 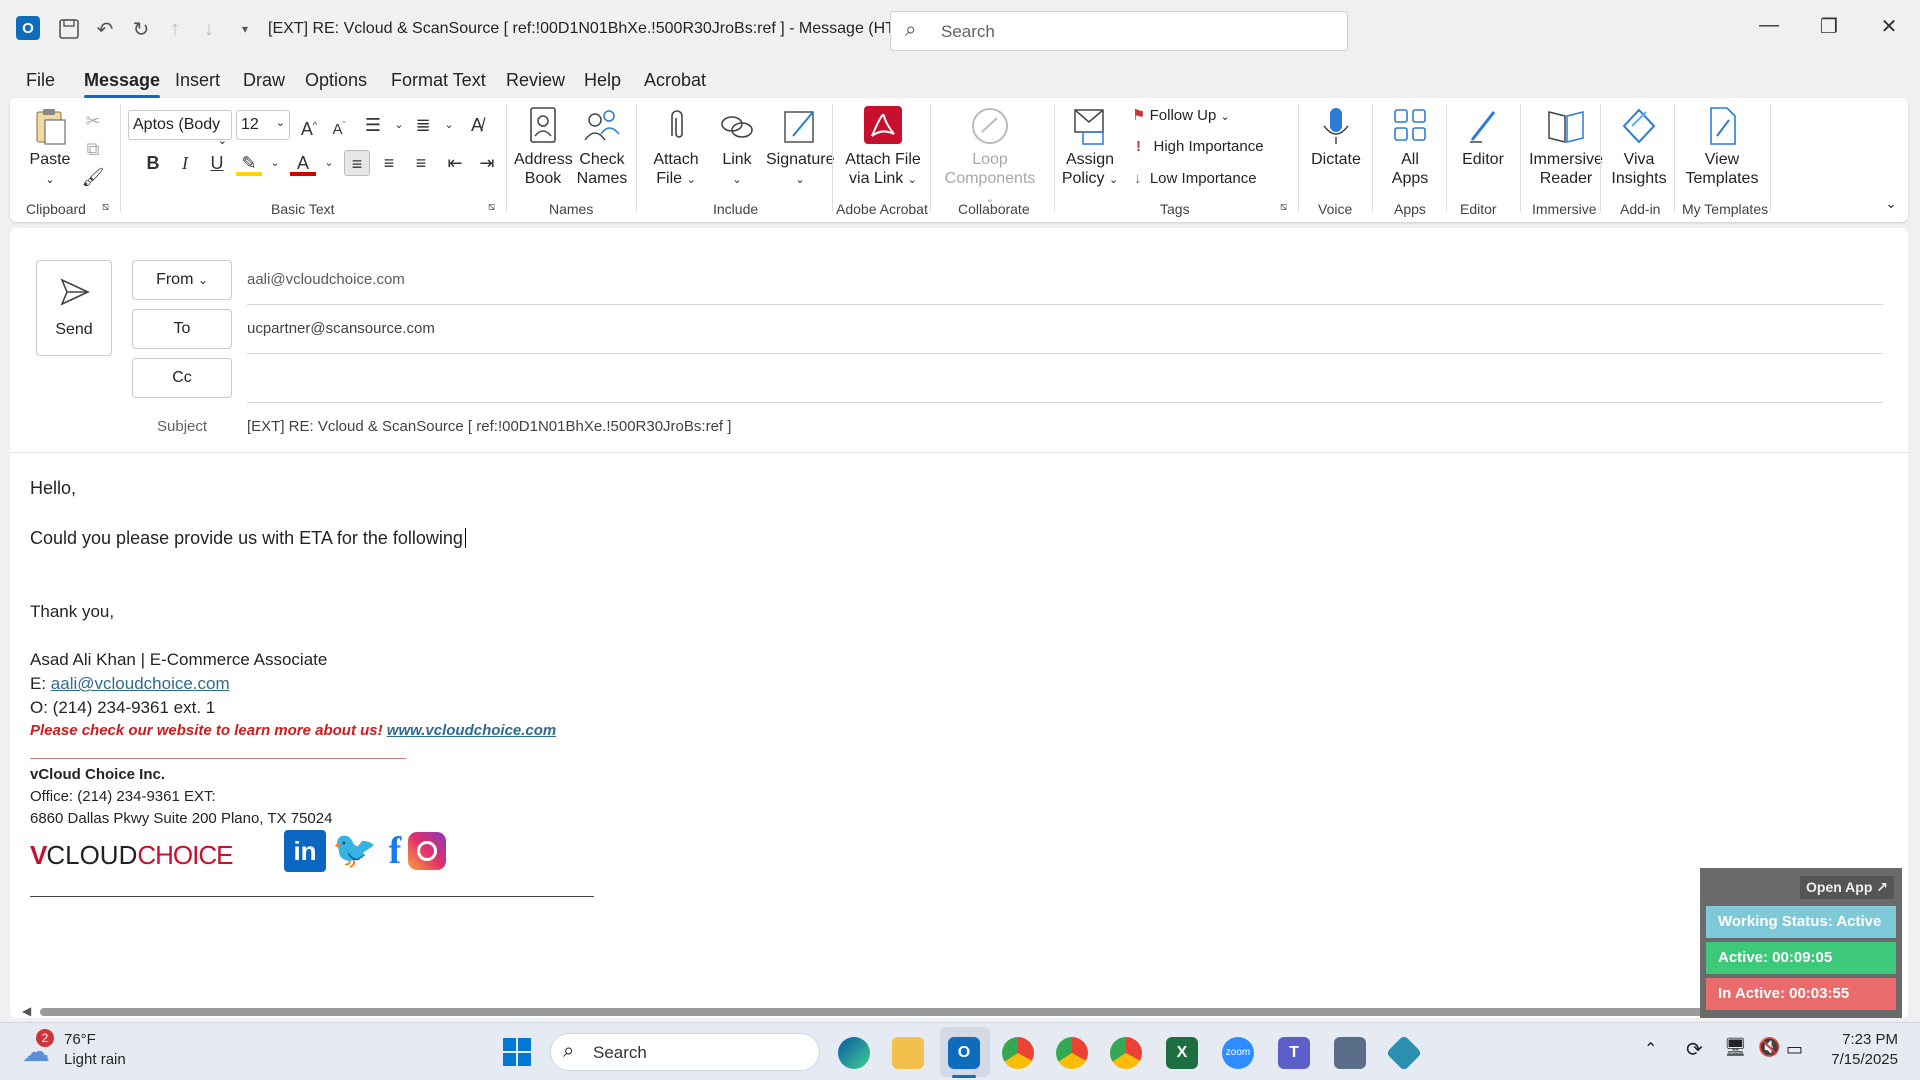 I want to click on cc-button: Cc, so click(x=182, y=378).